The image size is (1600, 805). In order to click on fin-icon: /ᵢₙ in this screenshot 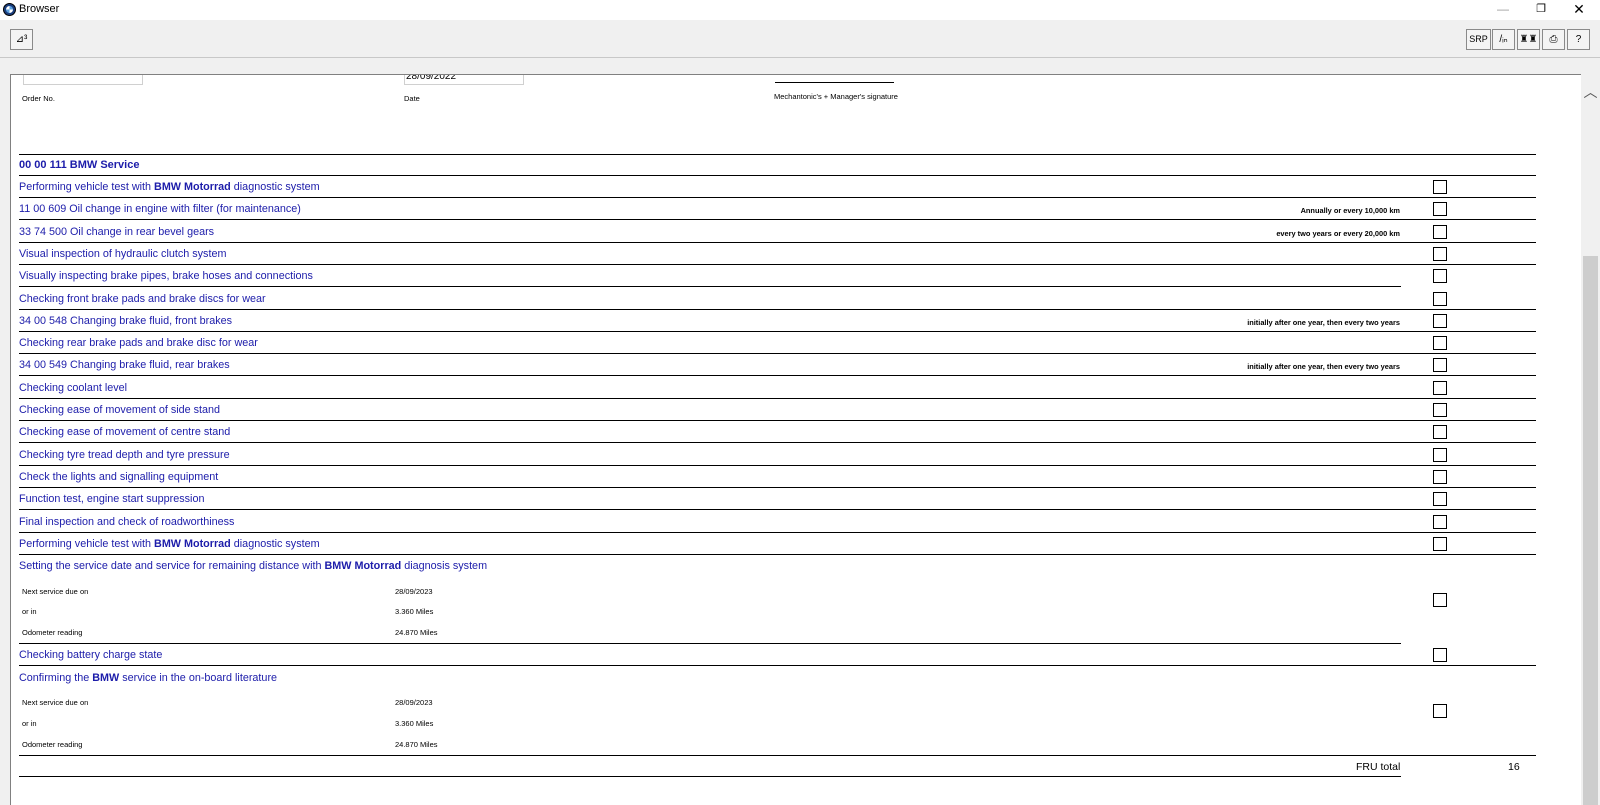, I will do `click(1503, 39)`.